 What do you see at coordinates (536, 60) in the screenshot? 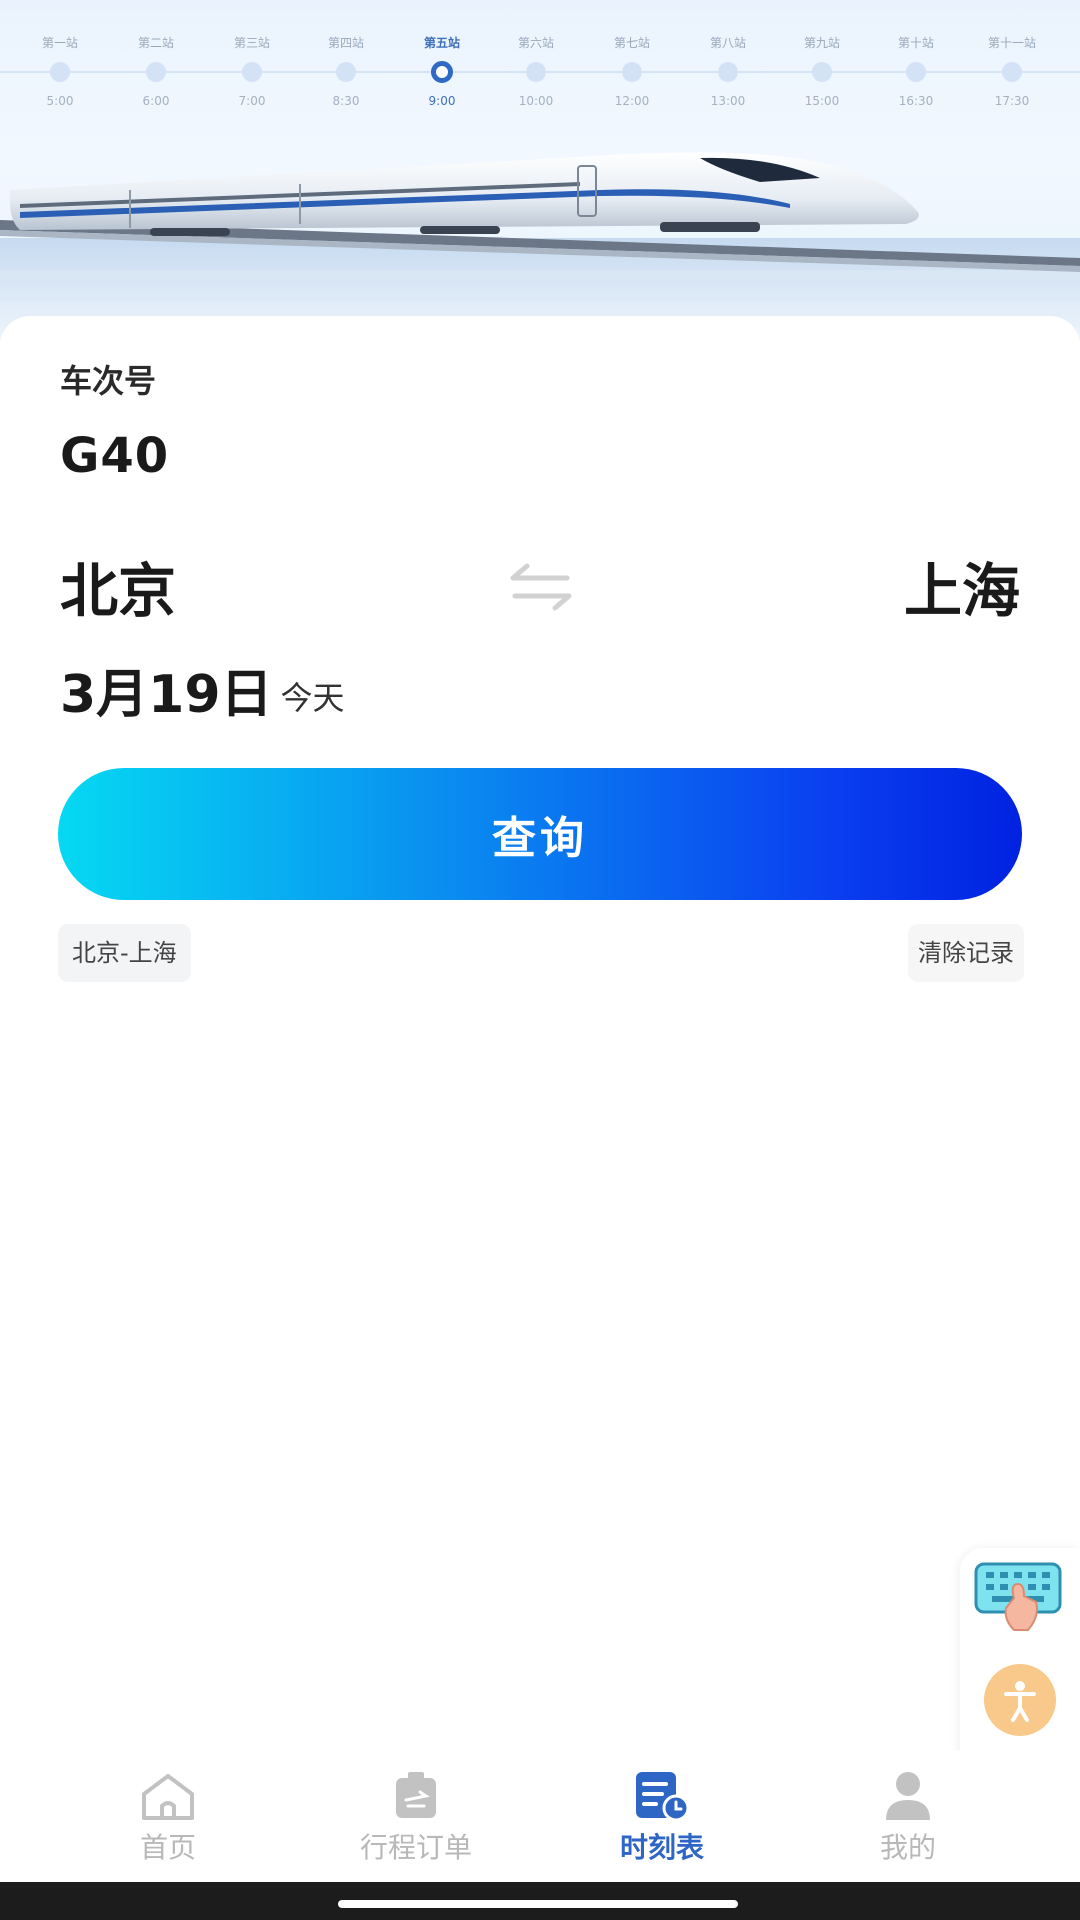
I see `station-item: 第六站 10:00` at bounding box center [536, 60].